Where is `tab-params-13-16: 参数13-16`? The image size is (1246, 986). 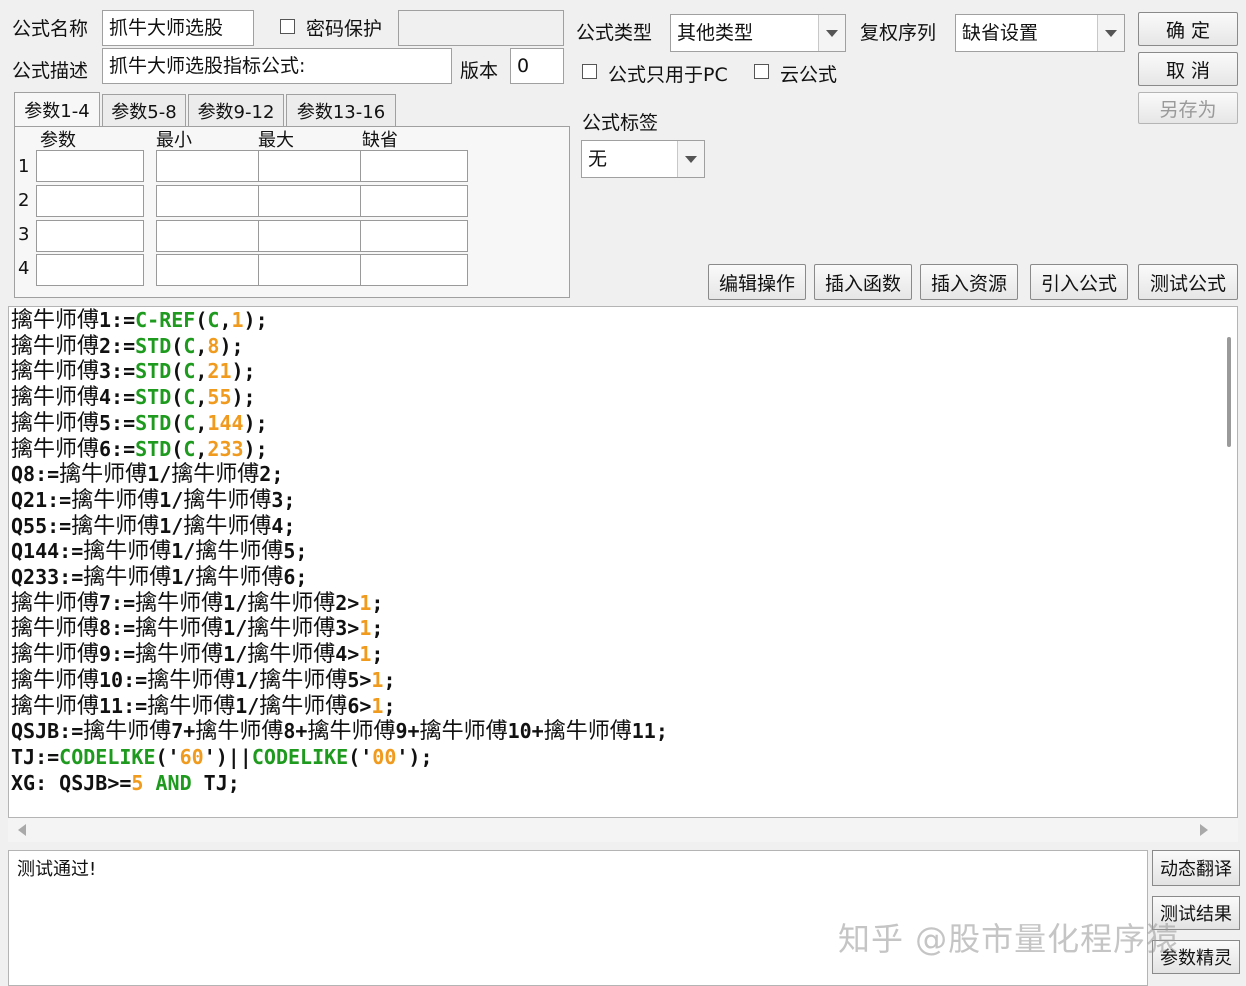 tab-params-13-16: 参数13-16 is located at coordinates (341, 110).